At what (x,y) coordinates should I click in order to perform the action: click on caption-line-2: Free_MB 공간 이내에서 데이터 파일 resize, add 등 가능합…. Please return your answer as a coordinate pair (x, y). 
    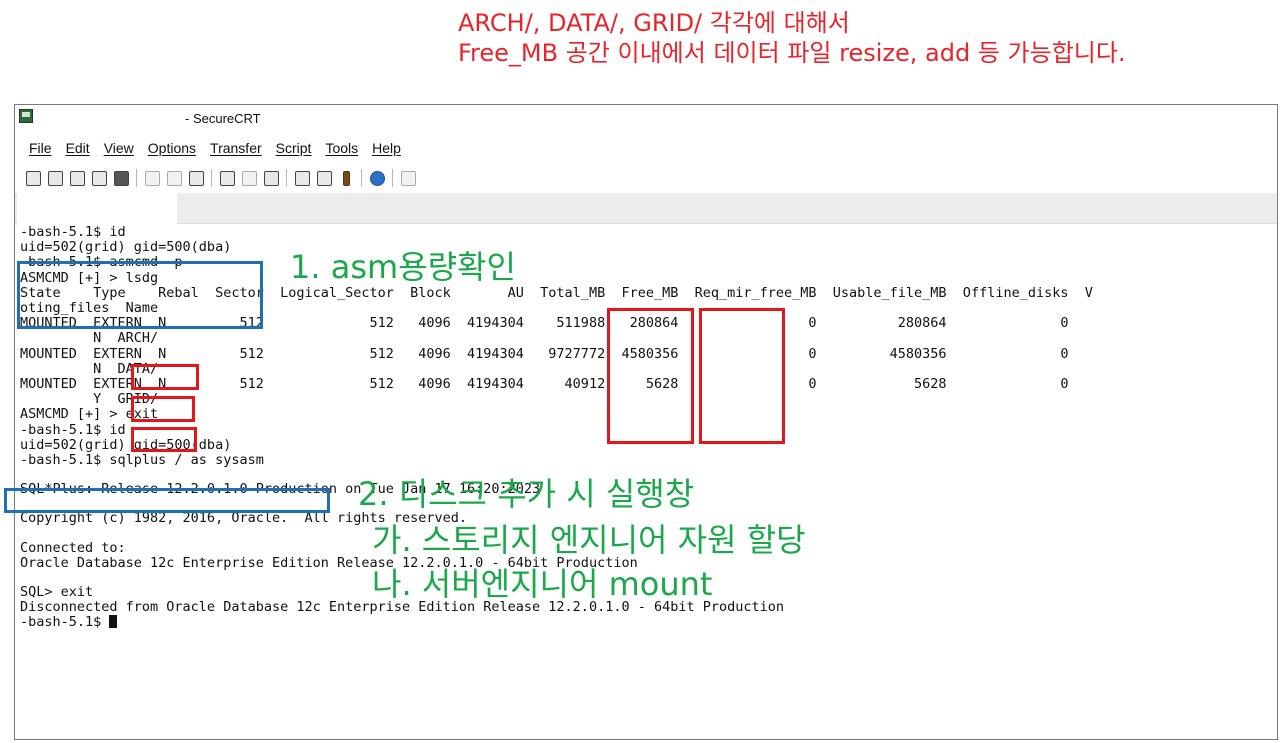
    Looking at the image, I should click on (792, 53).